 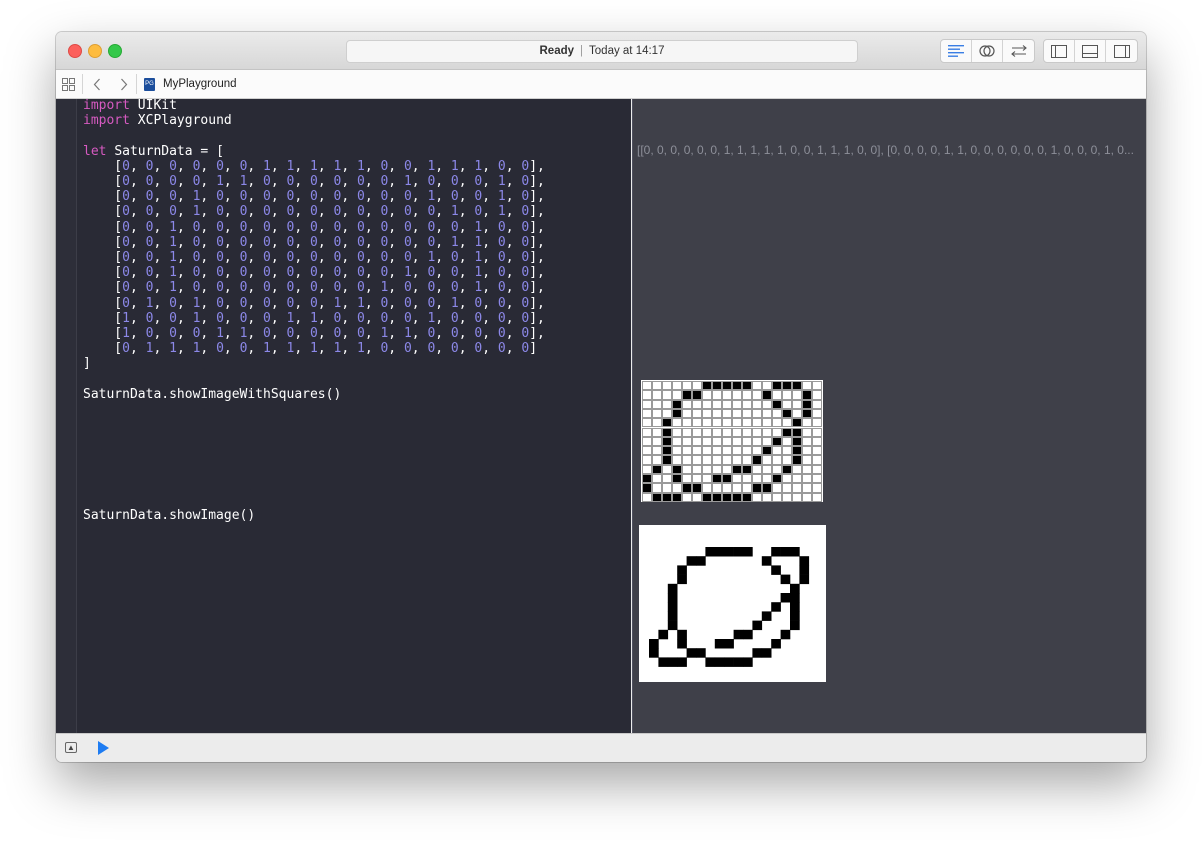 What do you see at coordinates (956, 51) in the screenshot?
I see `standard-editor-button` at bounding box center [956, 51].